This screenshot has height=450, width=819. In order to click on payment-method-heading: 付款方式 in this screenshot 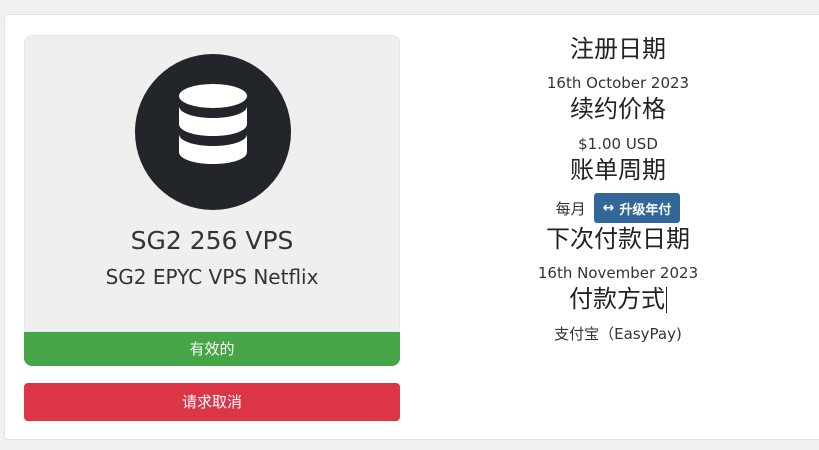, I will do `click(618, 299)`.